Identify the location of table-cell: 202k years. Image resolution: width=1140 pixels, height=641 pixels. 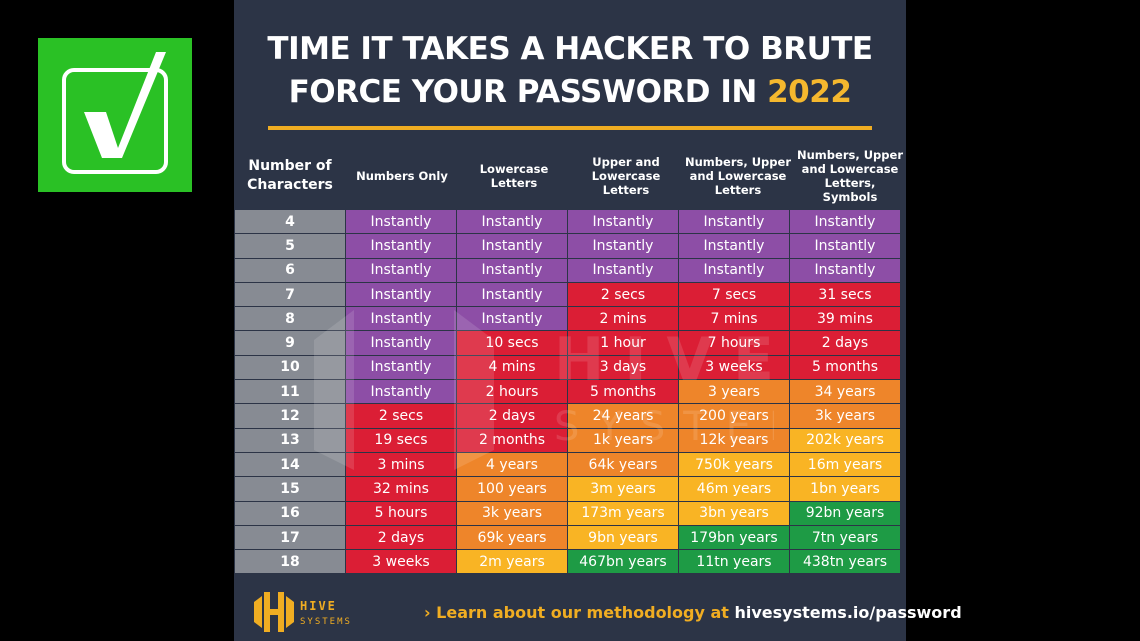
(845, 440).